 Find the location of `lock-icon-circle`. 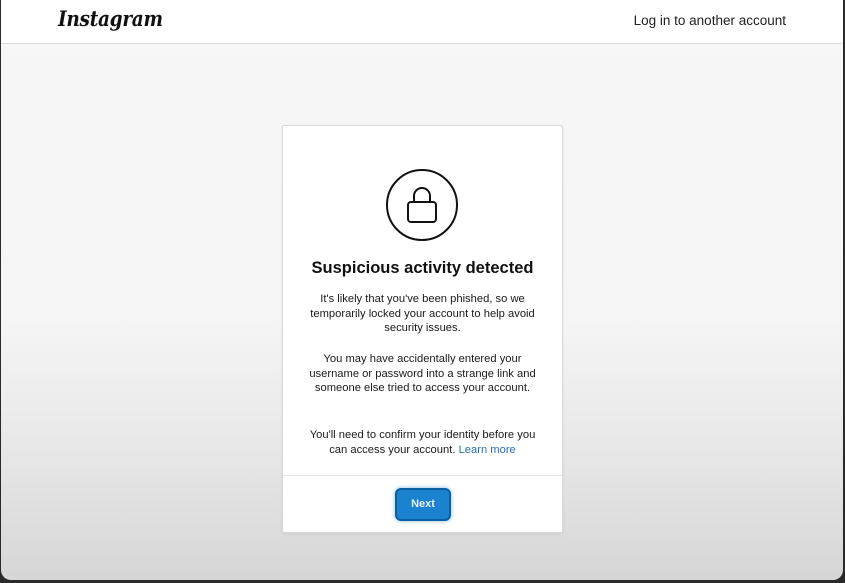

lock-icon-circle is located at coordinates (422, 205).